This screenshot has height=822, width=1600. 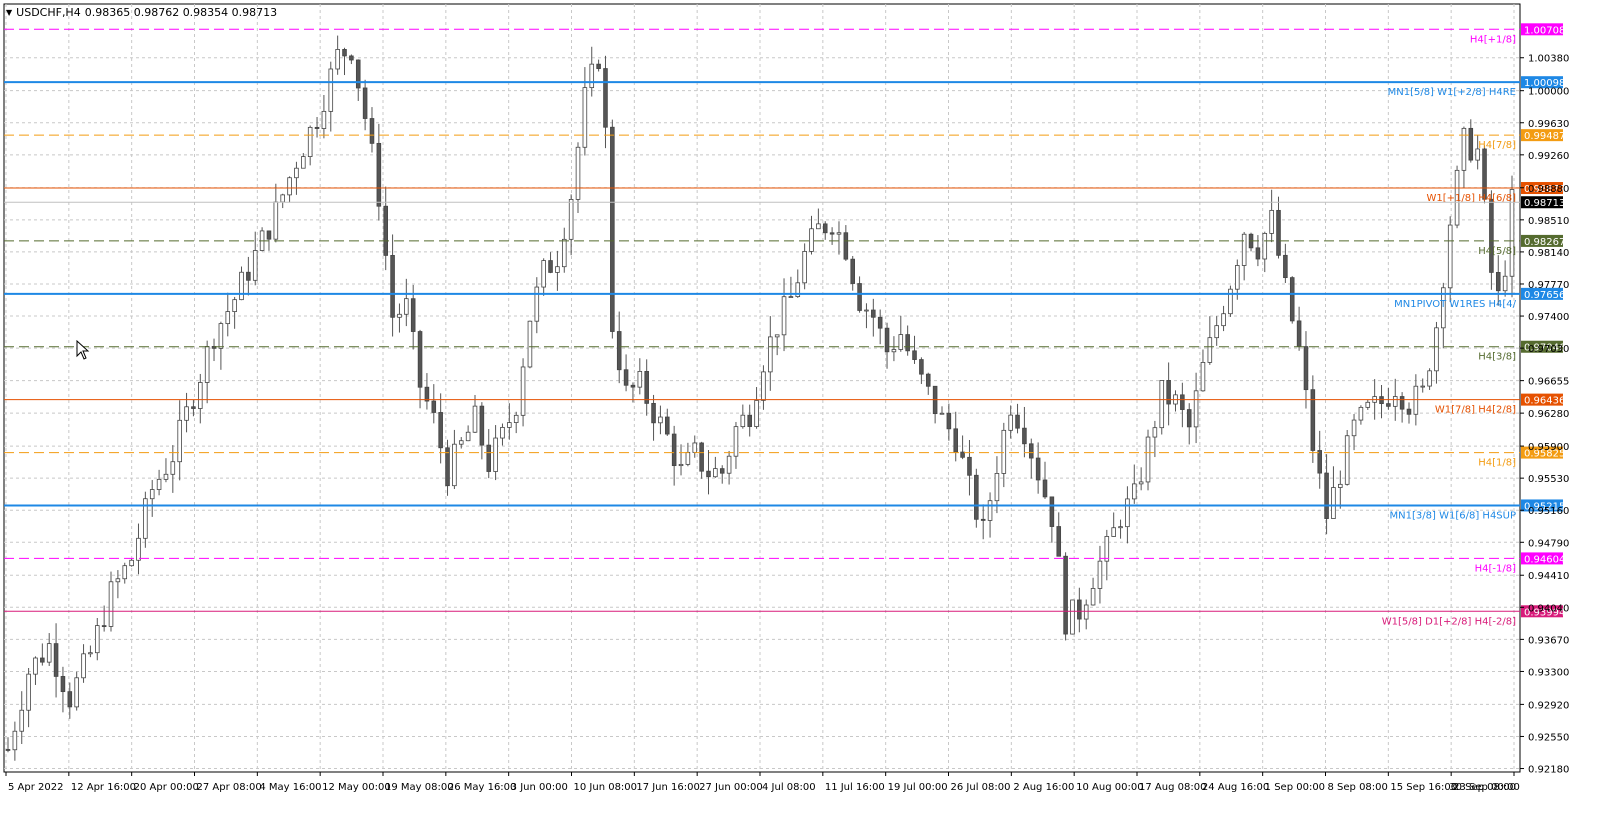 I want to click on x-tick-label: 19 Jul 00:00, so click(x=918, y=787).